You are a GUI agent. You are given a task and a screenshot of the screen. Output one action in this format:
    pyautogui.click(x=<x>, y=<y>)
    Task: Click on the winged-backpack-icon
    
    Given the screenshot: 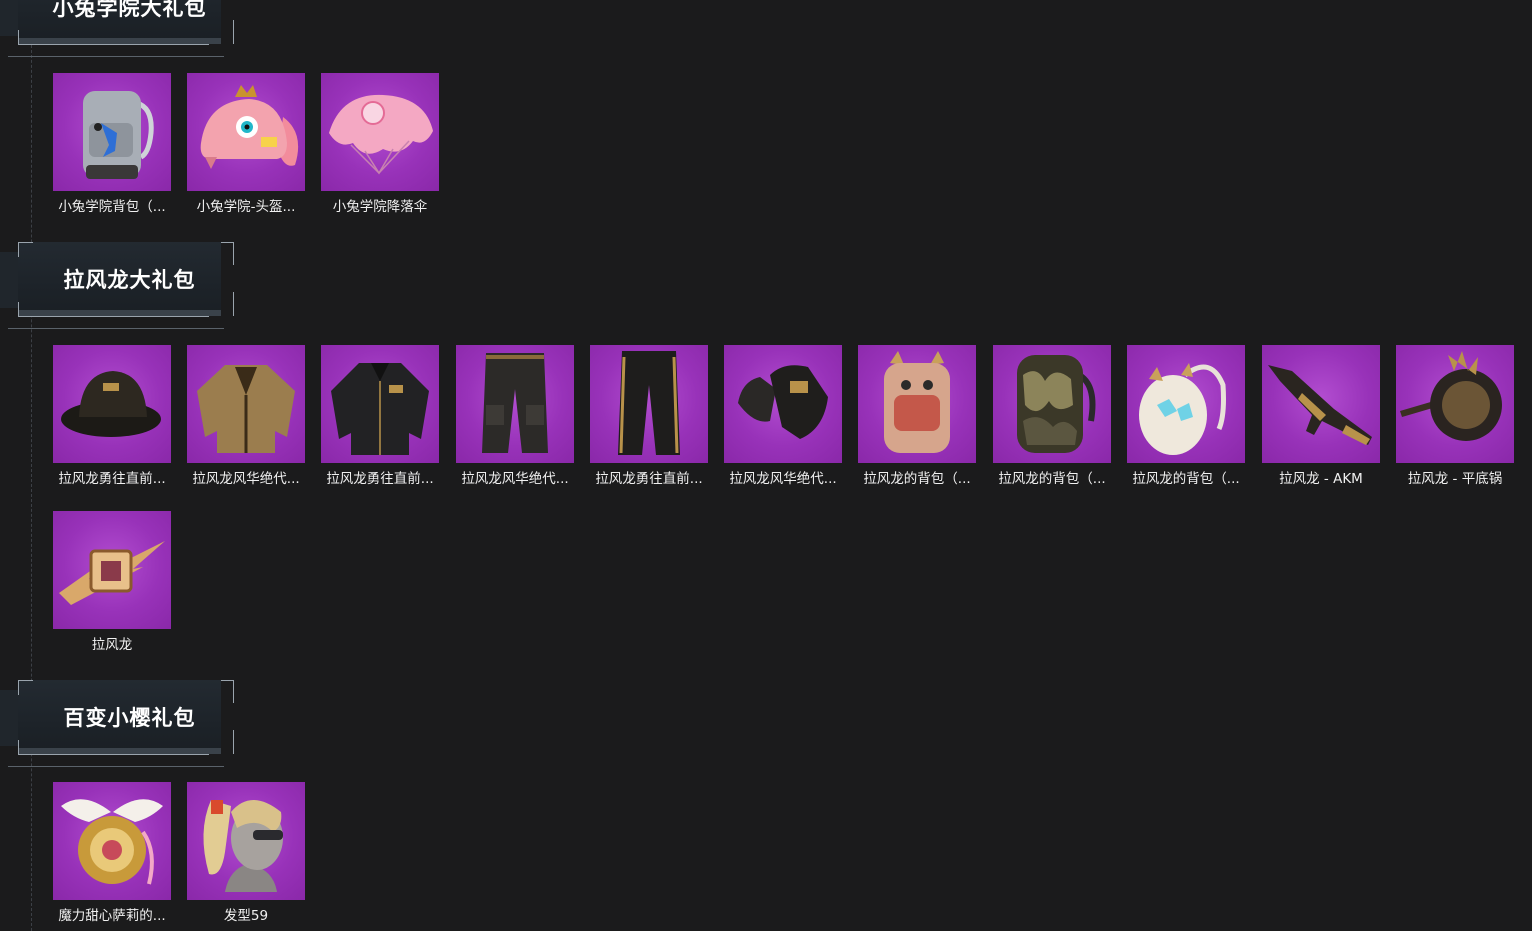 What is the action you would take?
    pyautogui.click(x=112, y=841)
    